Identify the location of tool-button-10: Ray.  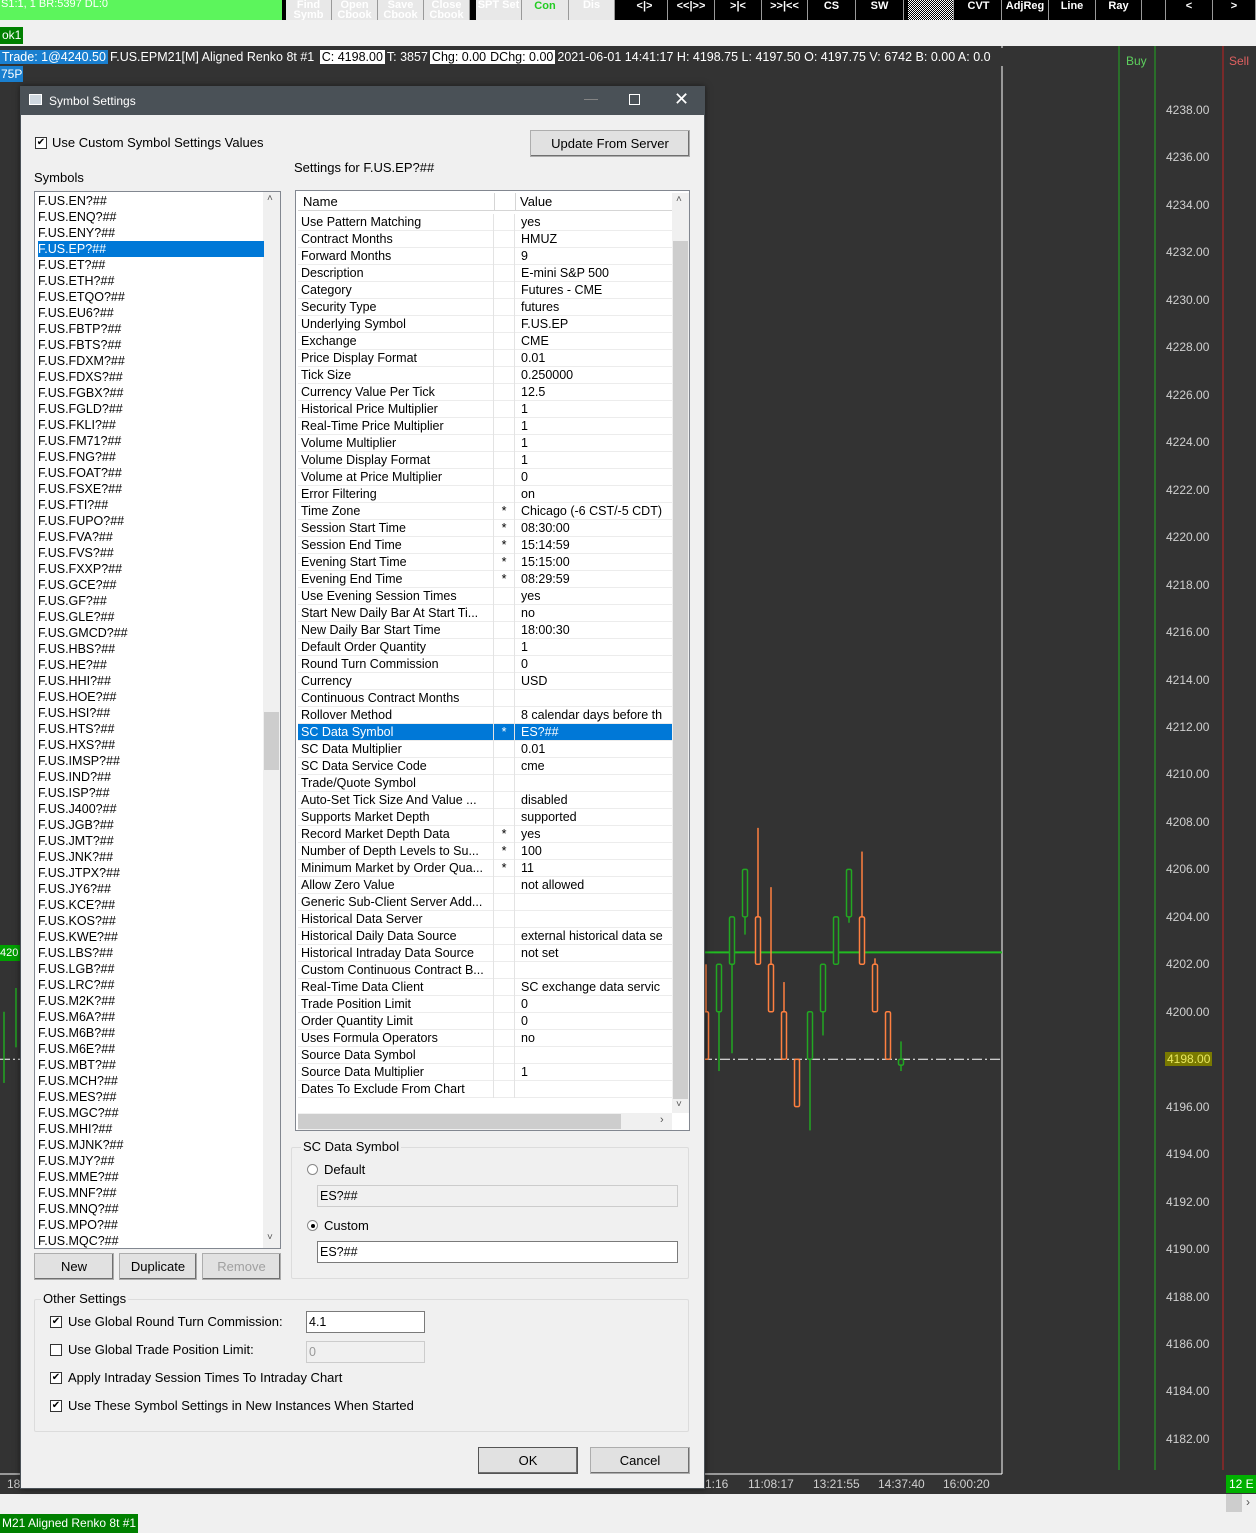
(1119, 10).